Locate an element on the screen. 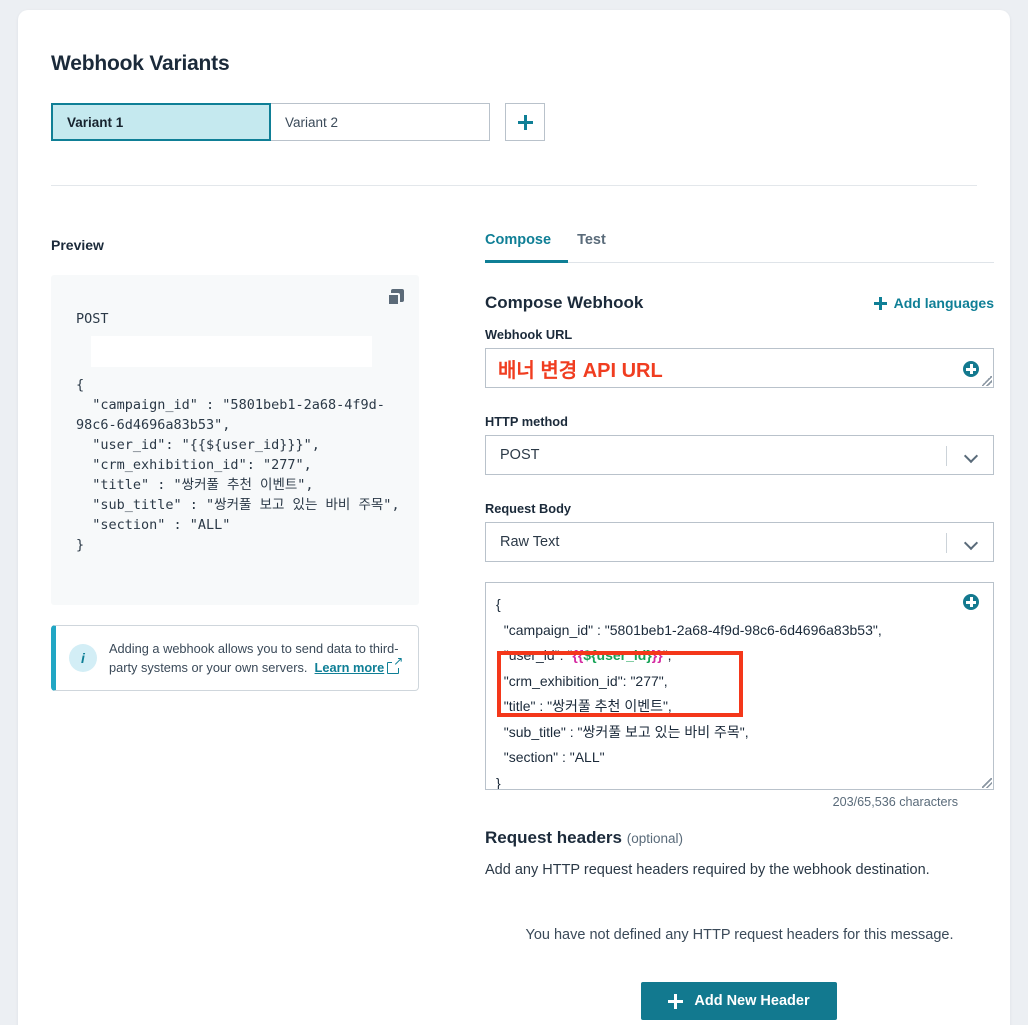 The image size is (1028, 1025). learn-more-link: Learn more is located at coordinates (350, 667).